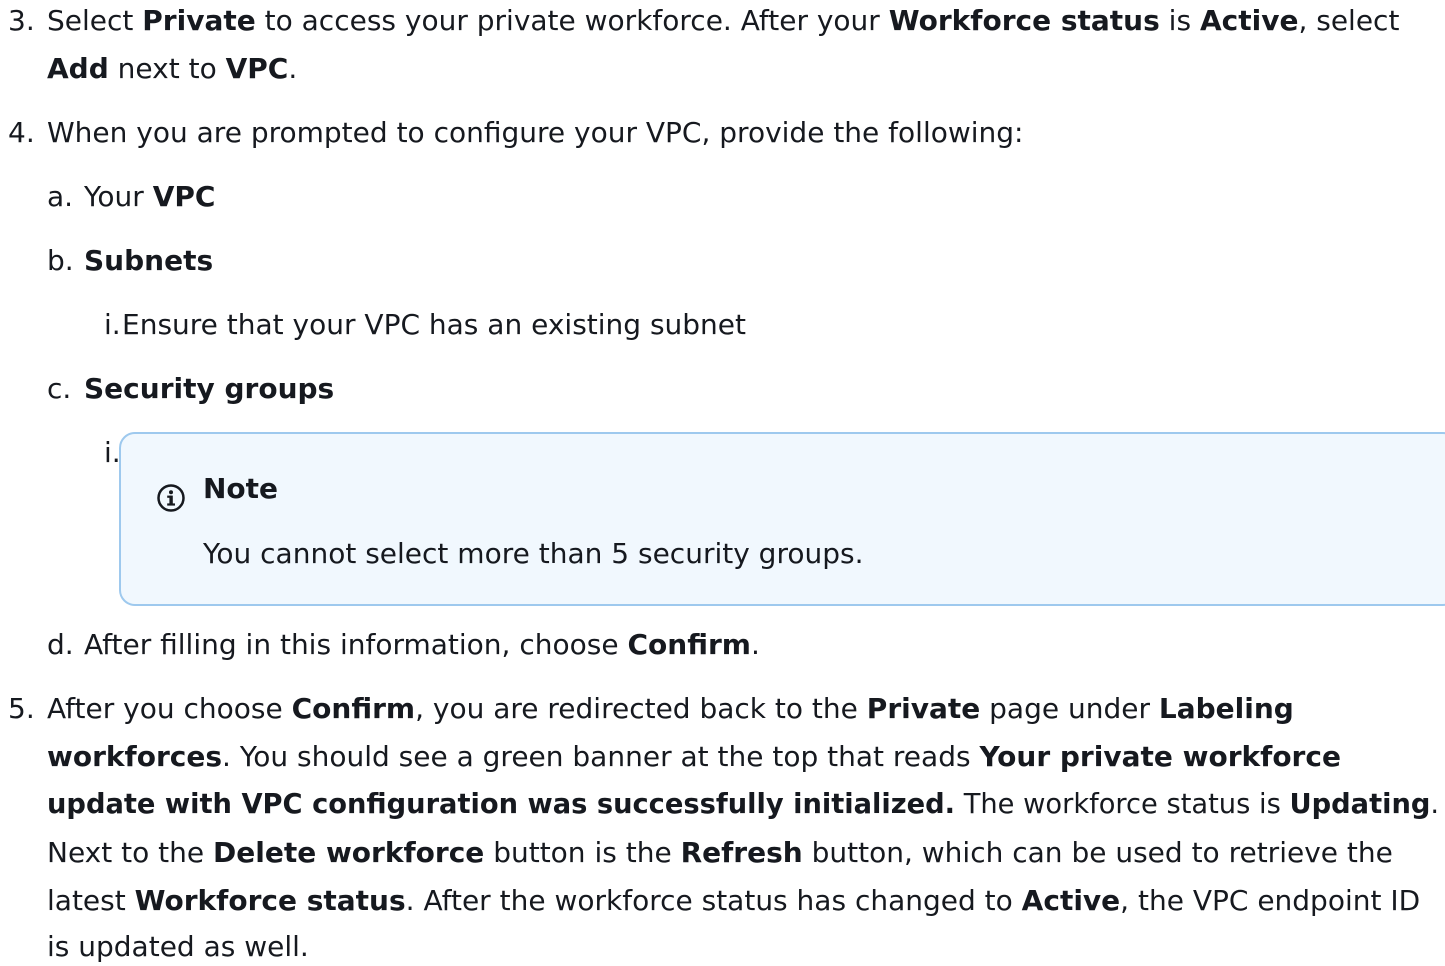 The image size is (1445, 966). I want to click on step-4d-label: d., so click(60, 644).